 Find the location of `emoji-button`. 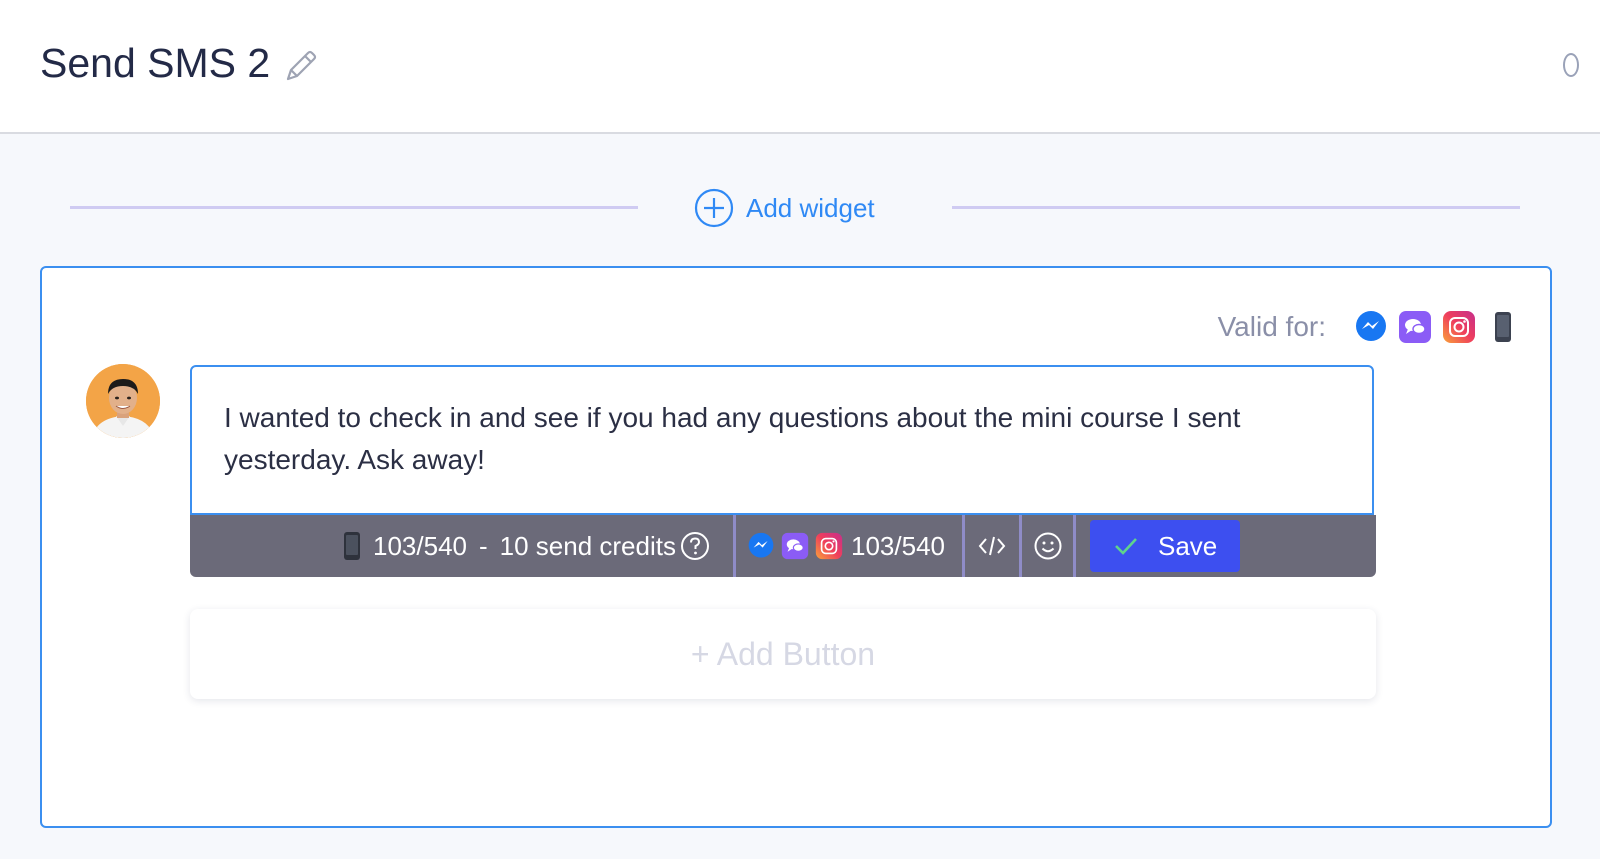

emoji-button is located at coordinates (1047, 546).